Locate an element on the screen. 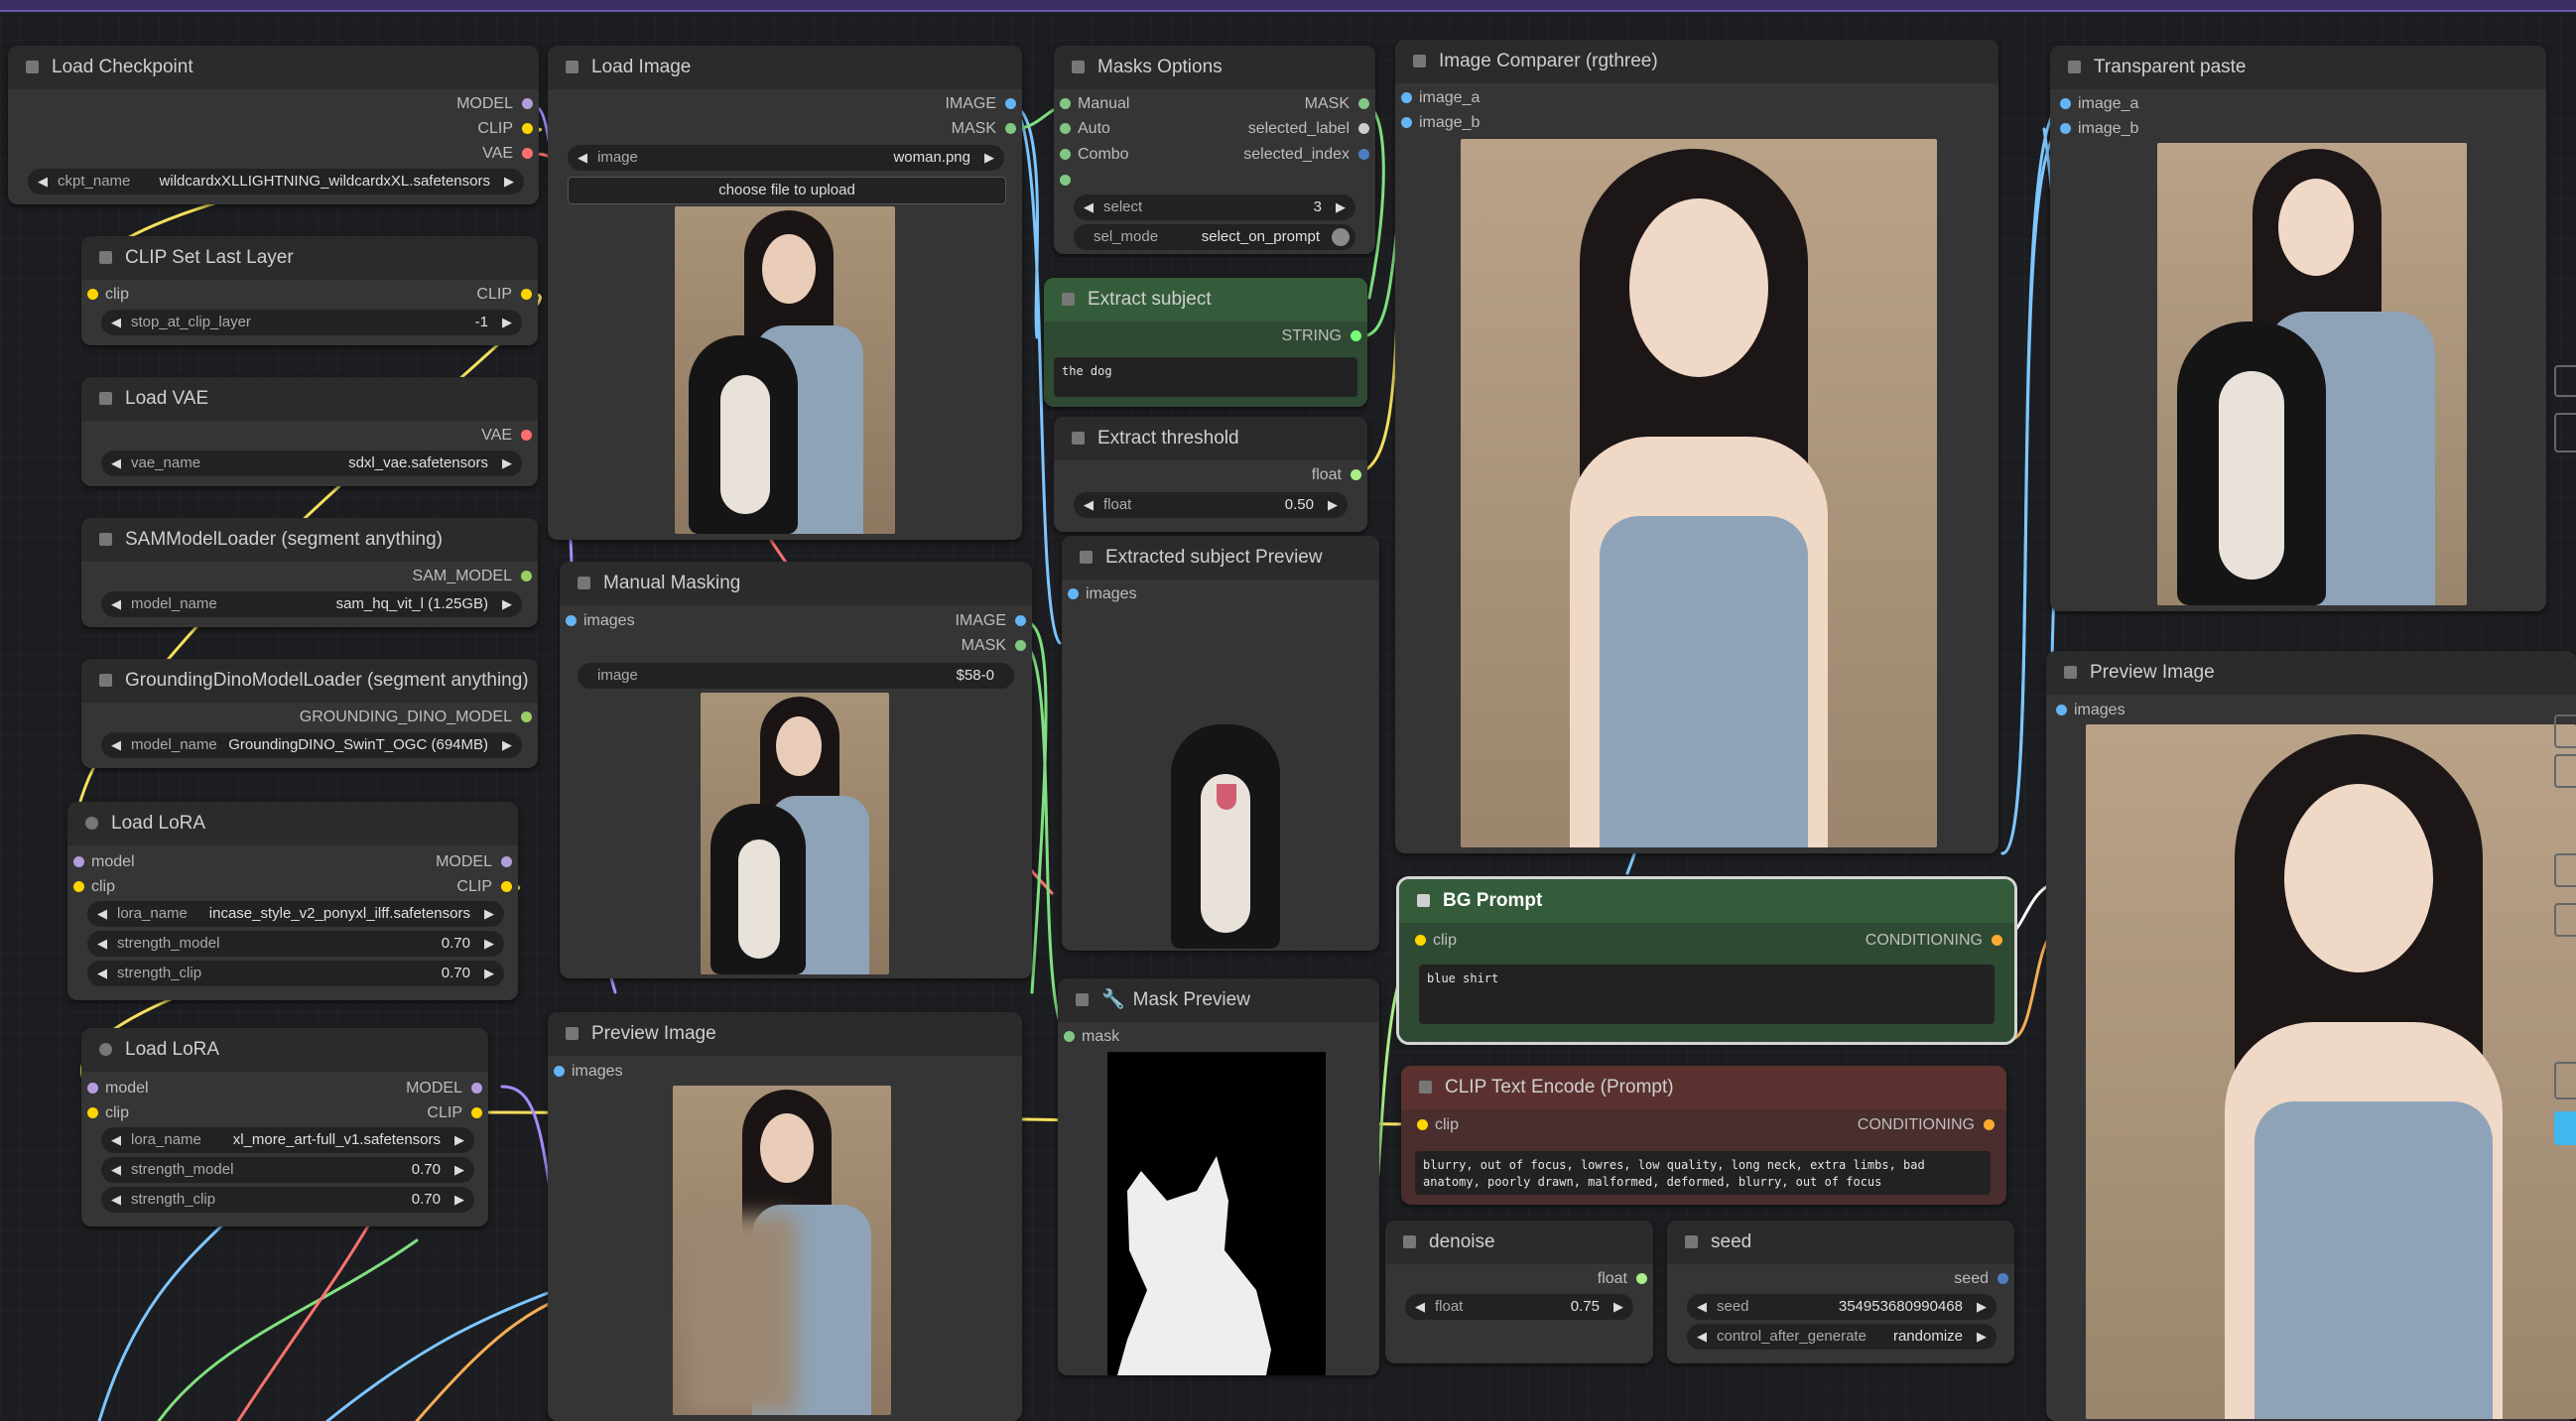 The width and height of the screenshot is (2576, 1421). prompt-textarea: blue shirt is located at coordinates (1707, 995).